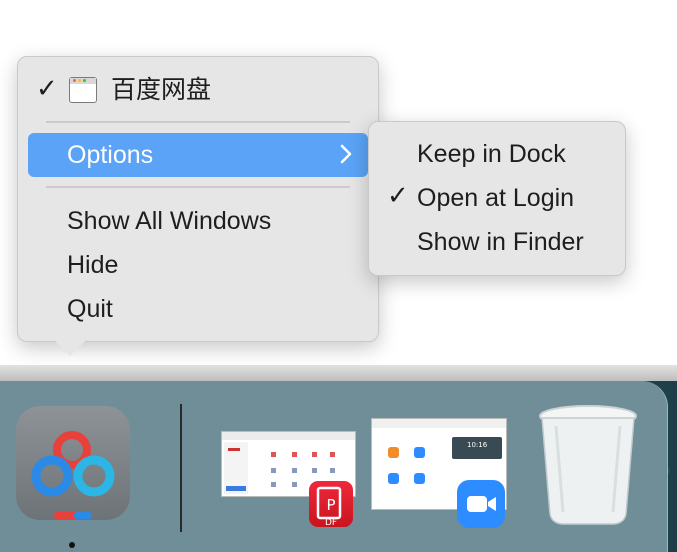 The width and height of the screenshot is (677, 552). Describe the element at coordinates (92, 265) in the screenshot. I see `hide-item: Hide` at that location.